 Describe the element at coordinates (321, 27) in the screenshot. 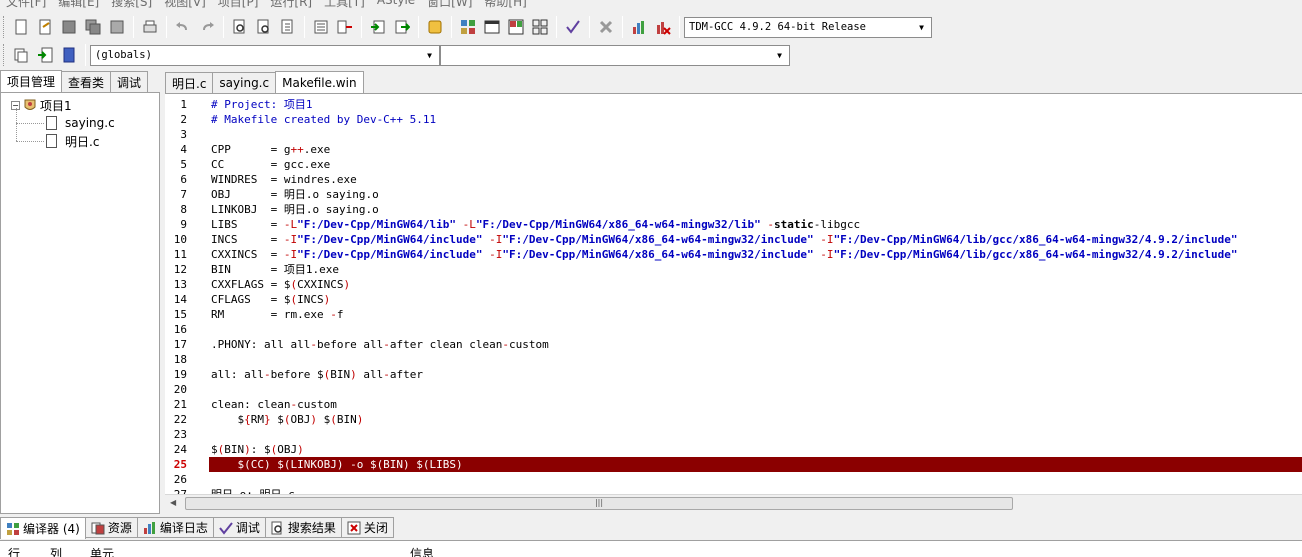

I see `project-icon` at that location.